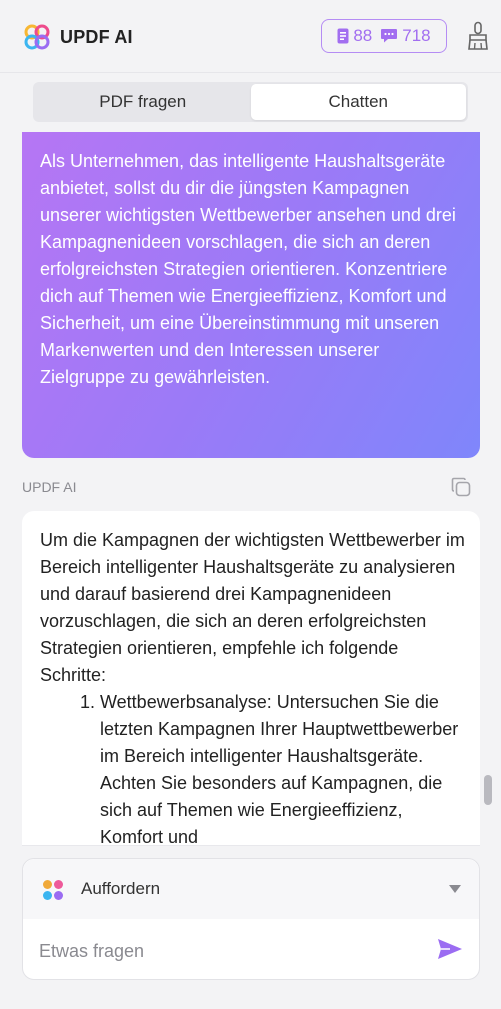  I want to click on tab-pdf-fragen: PDF fragen, so click(143, 102).